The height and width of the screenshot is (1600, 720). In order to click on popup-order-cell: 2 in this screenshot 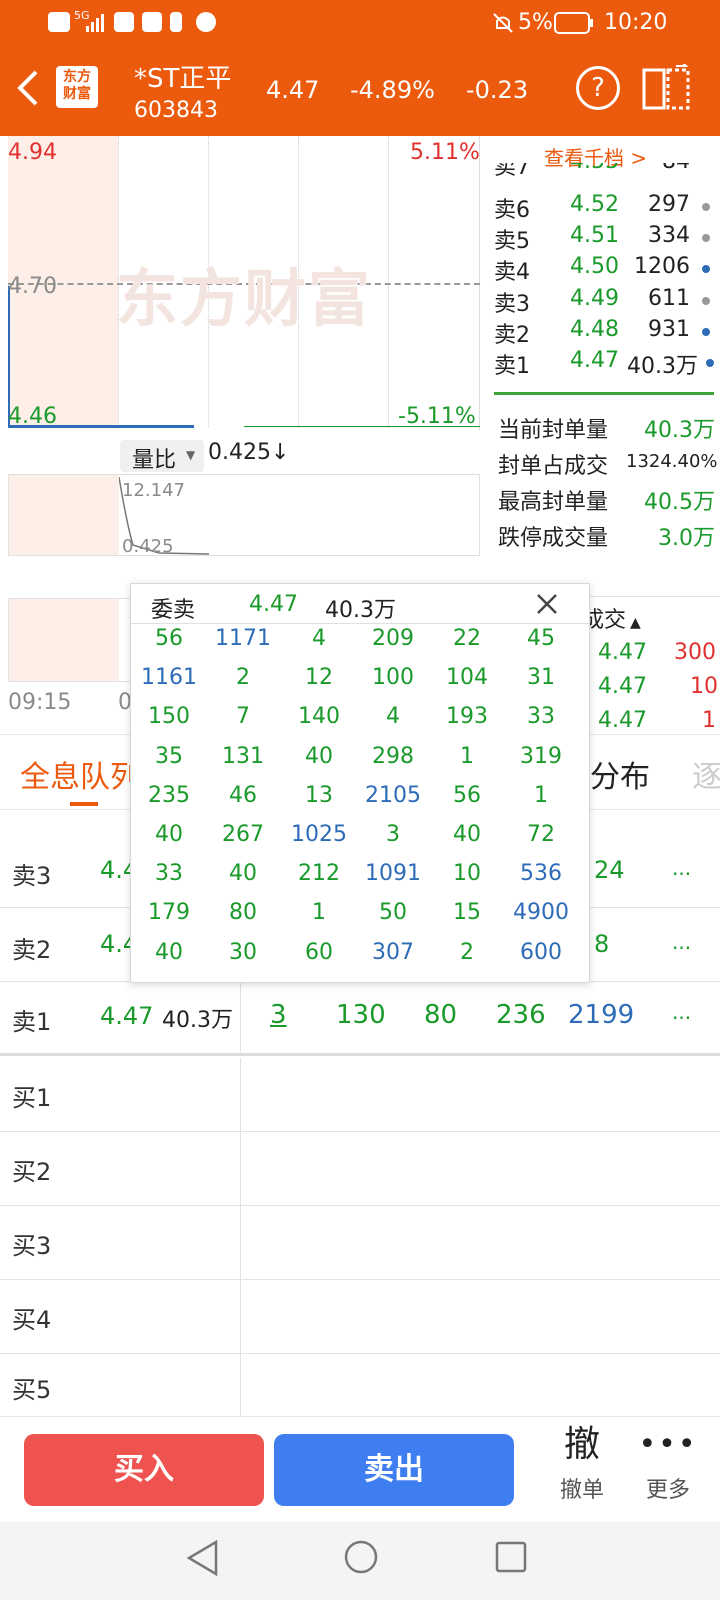, I will do `click(243, 678)`.